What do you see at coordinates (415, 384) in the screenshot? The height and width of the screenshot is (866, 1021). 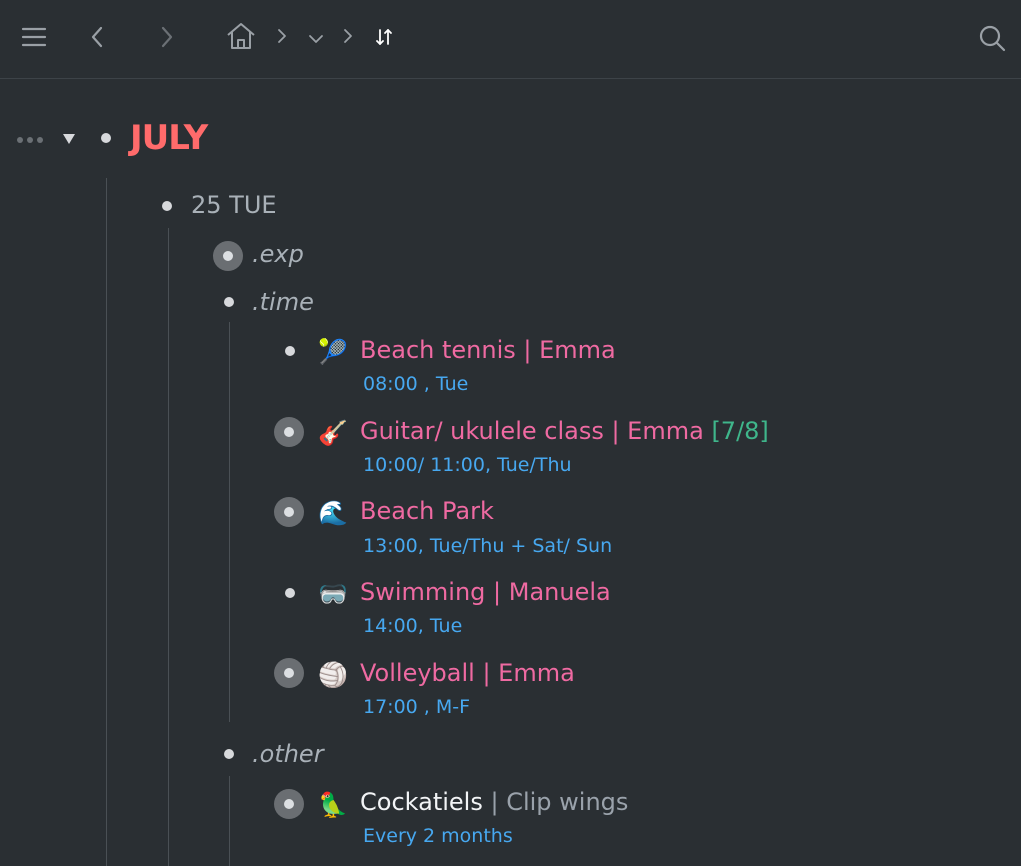 I see `item-note: 08:00 , Tue` at bounding box center [415, 384].